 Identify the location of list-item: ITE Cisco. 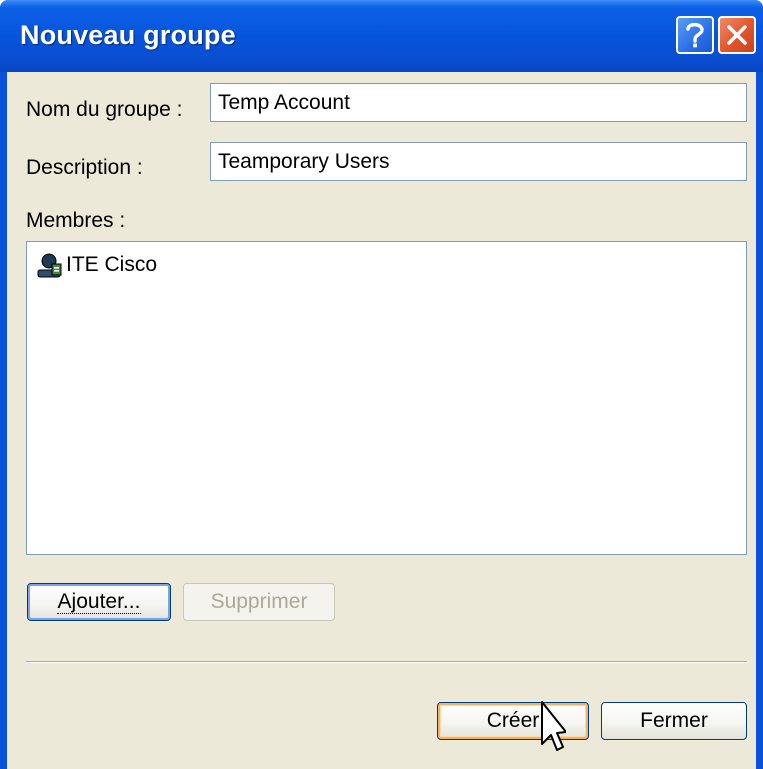
(96, 265).